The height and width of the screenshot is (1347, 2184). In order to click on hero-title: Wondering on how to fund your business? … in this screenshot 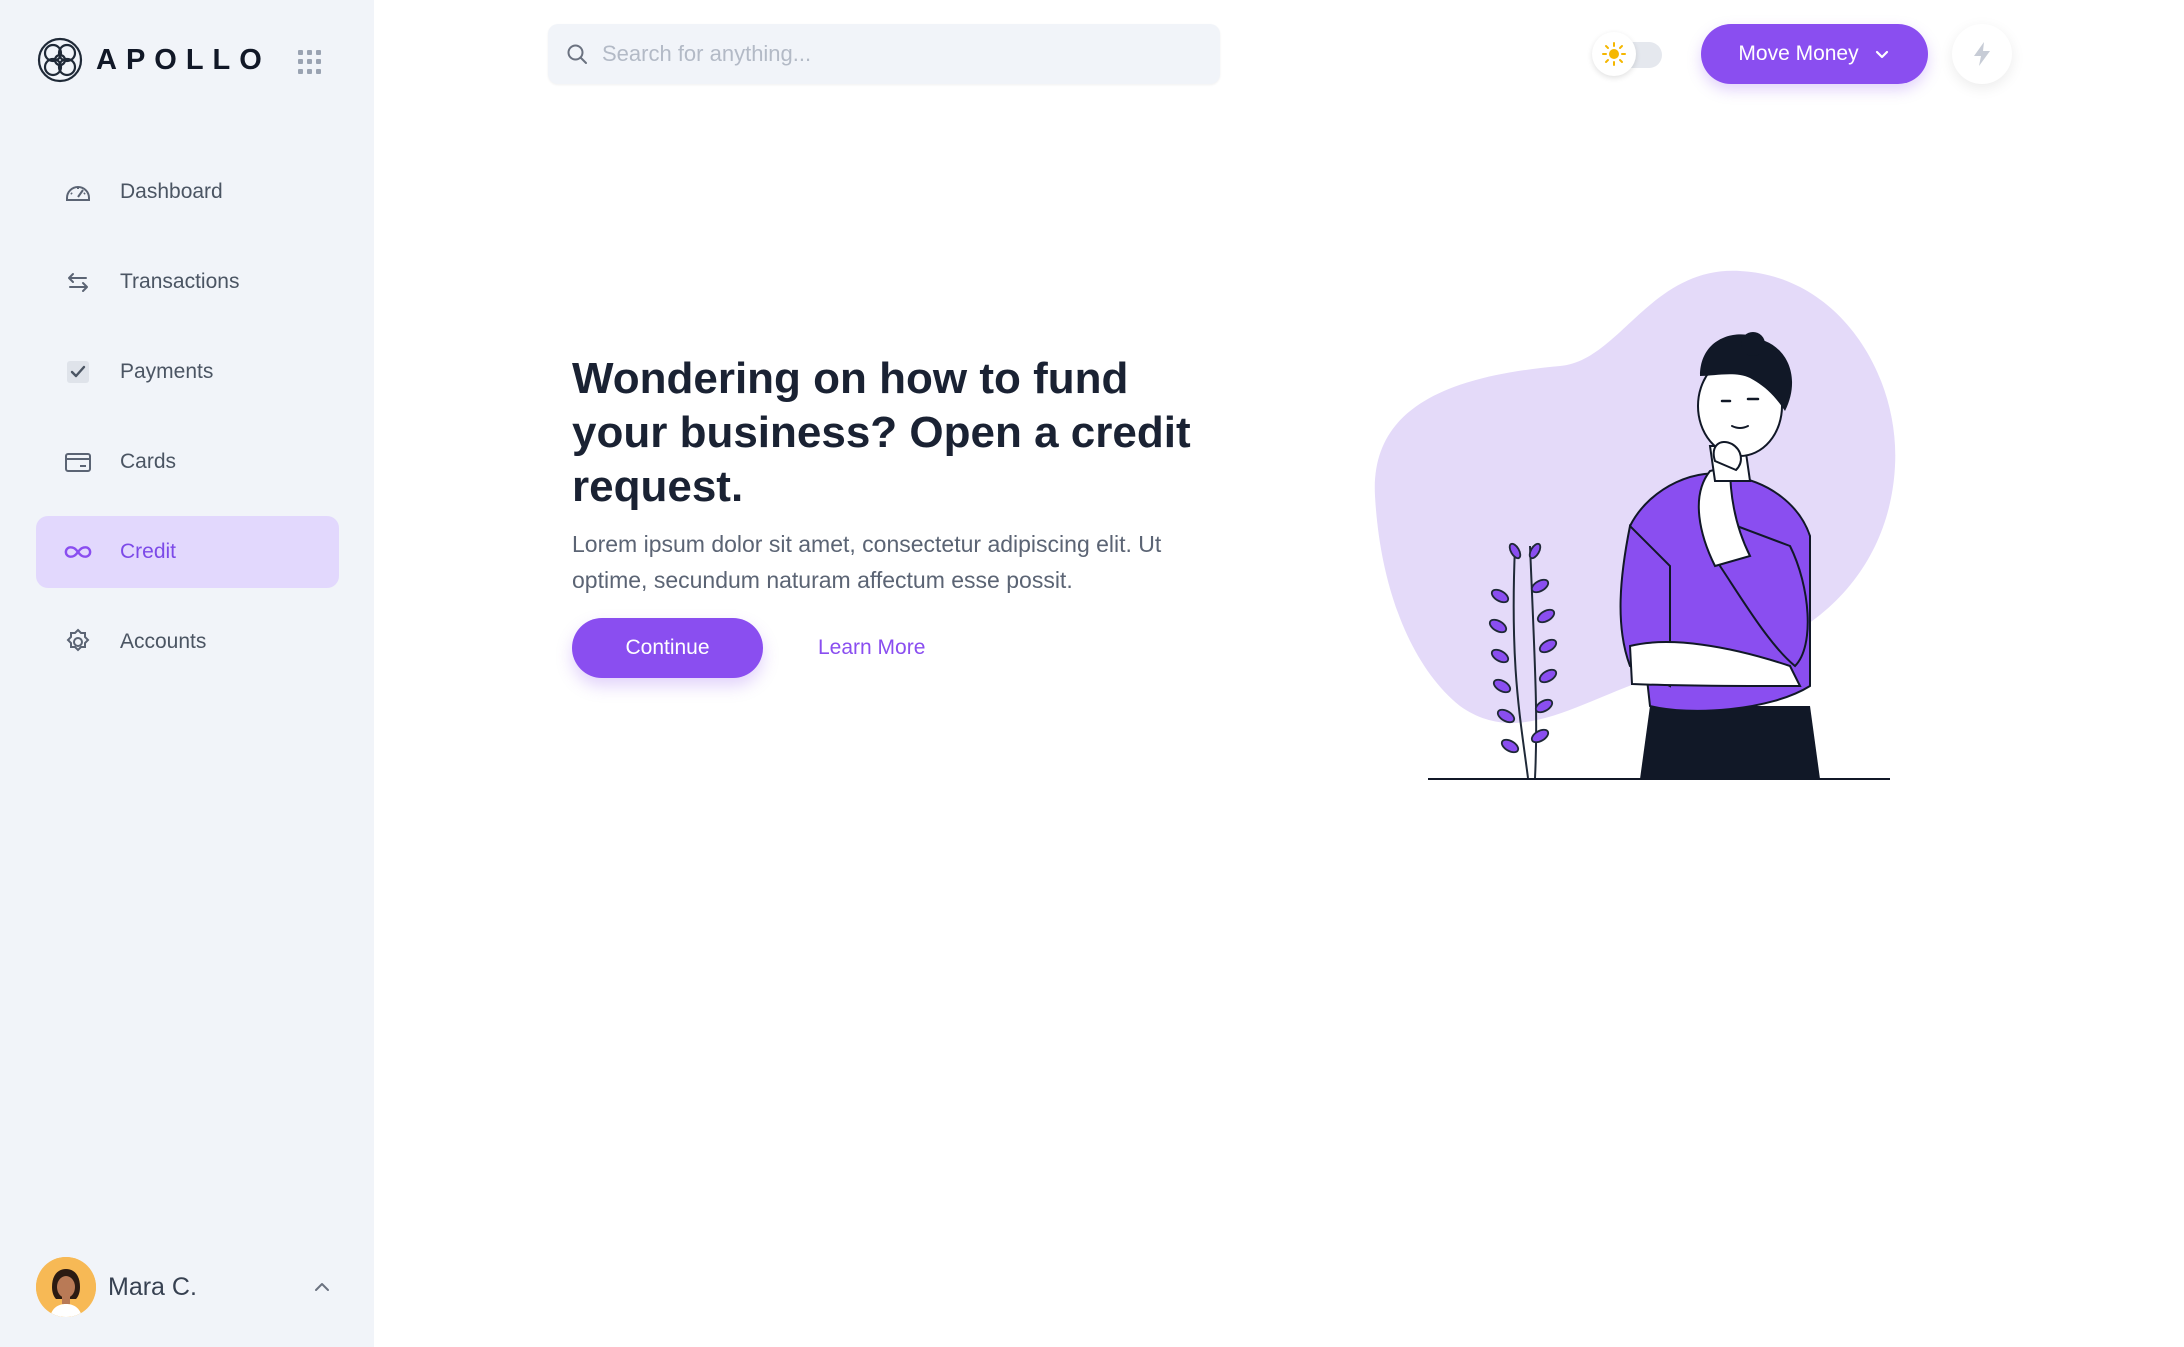, I will do `click(881, 432)`.